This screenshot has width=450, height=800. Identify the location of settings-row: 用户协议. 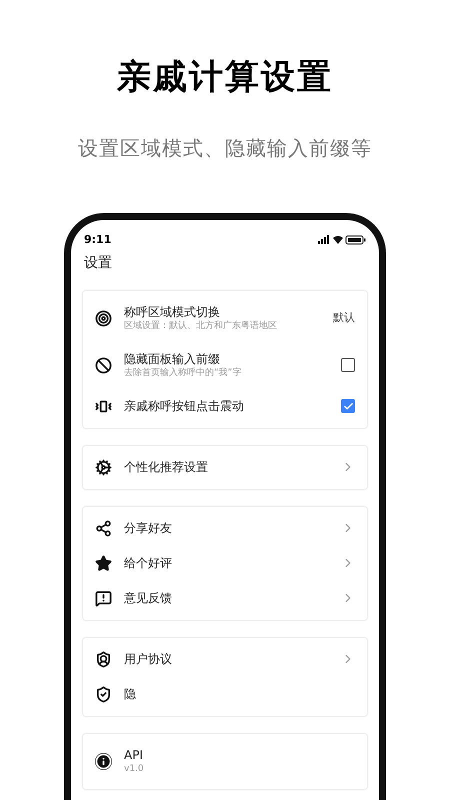
(225, 659).